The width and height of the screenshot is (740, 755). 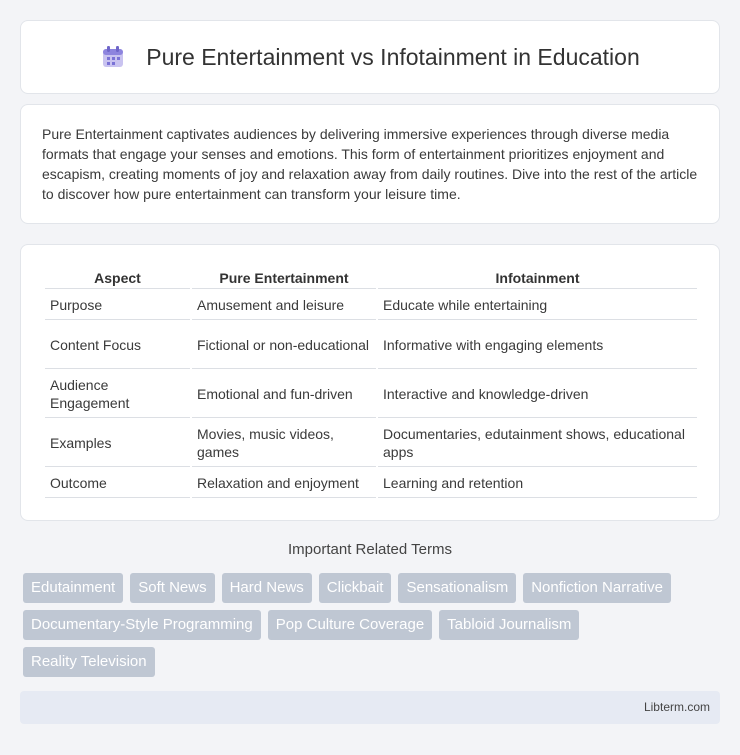 What do you see at coordinates (117, 278) in the screenshot?
I see `header-aspect: Aspect` at bounding box center [117, 278].